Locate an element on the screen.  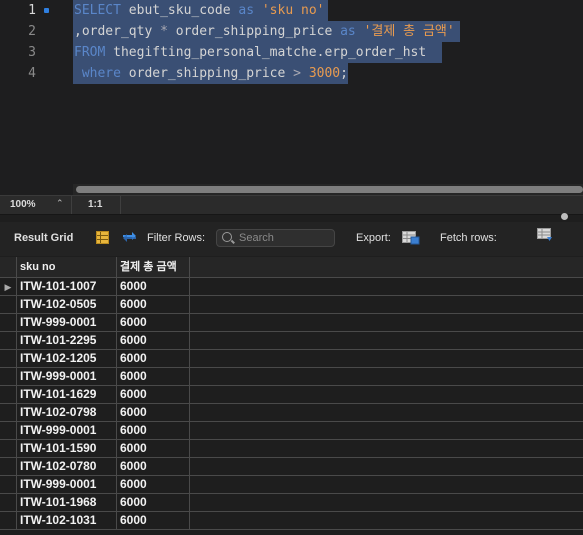
fetch-rows-label: Fetch rows: is located at coordinates (468, 238).